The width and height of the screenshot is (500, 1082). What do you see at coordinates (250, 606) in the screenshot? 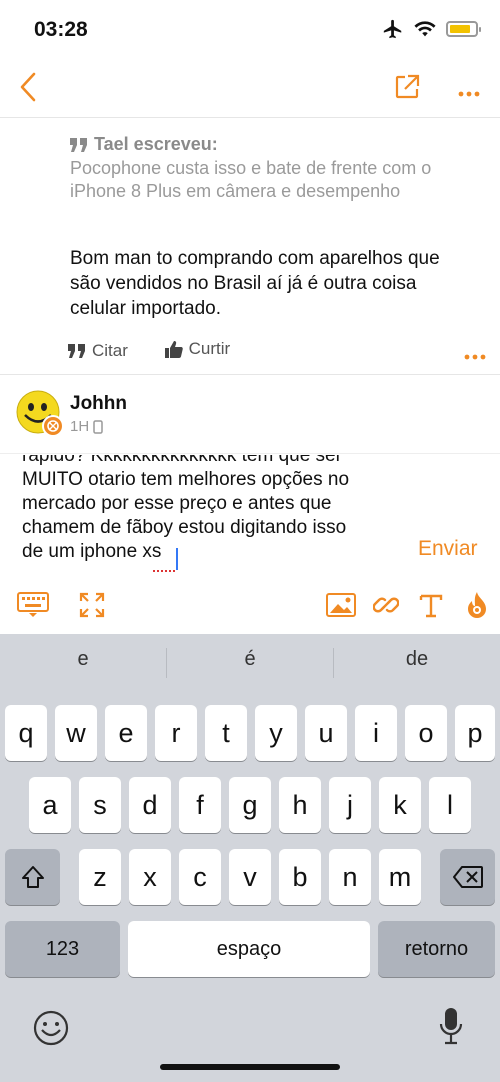
I see `compose-toolbar` at bounding box center [250, 606].